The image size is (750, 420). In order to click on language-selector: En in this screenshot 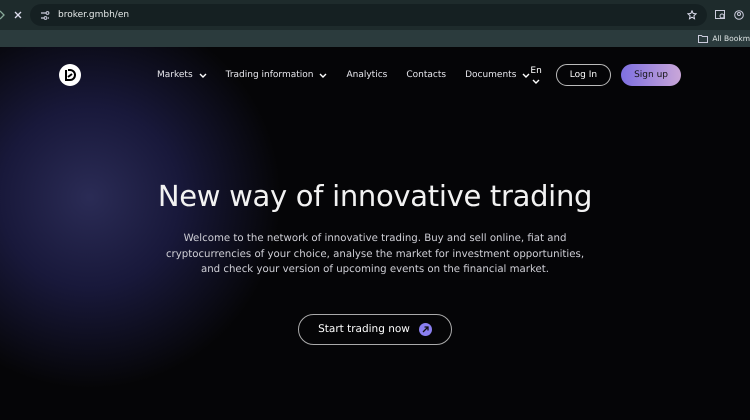, I will do `click(536, 75)`.